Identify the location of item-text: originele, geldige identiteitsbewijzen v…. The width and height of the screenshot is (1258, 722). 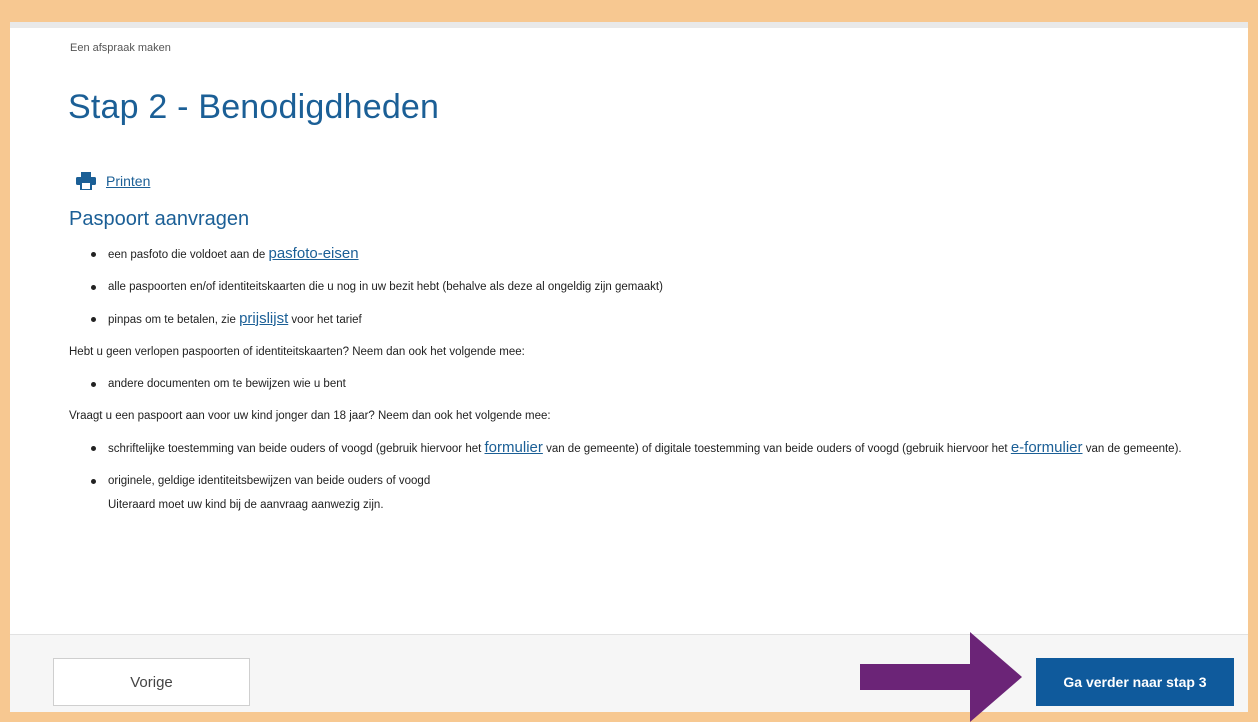
(269, 481).